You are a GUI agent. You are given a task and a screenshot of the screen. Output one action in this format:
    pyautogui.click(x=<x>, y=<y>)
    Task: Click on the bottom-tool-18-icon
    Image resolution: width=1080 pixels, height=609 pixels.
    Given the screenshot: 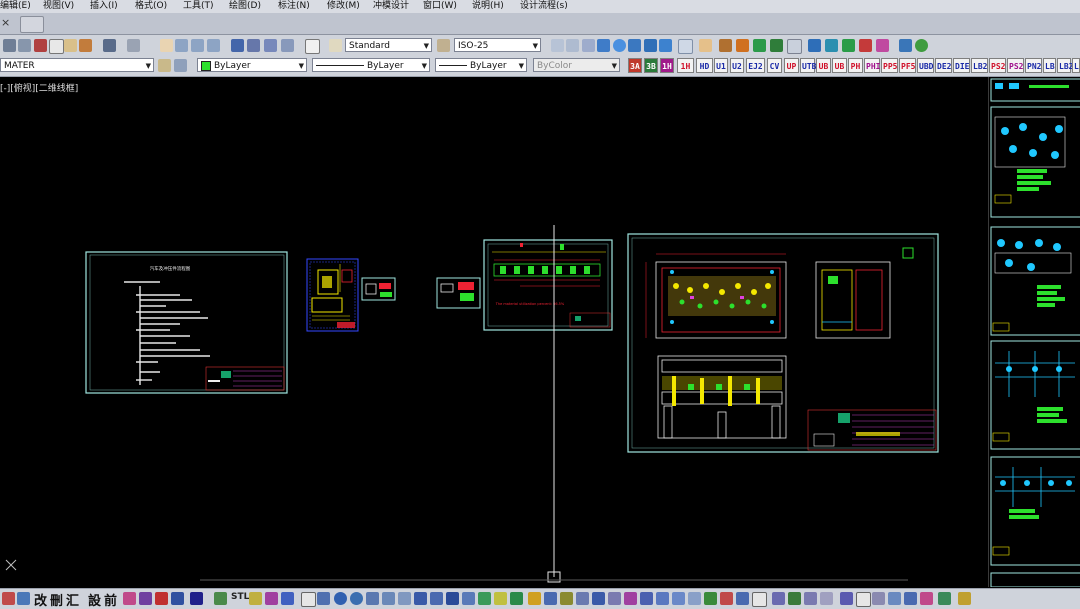 What is the action you would take?
    pyautogui.click(x=404, y=598)
    